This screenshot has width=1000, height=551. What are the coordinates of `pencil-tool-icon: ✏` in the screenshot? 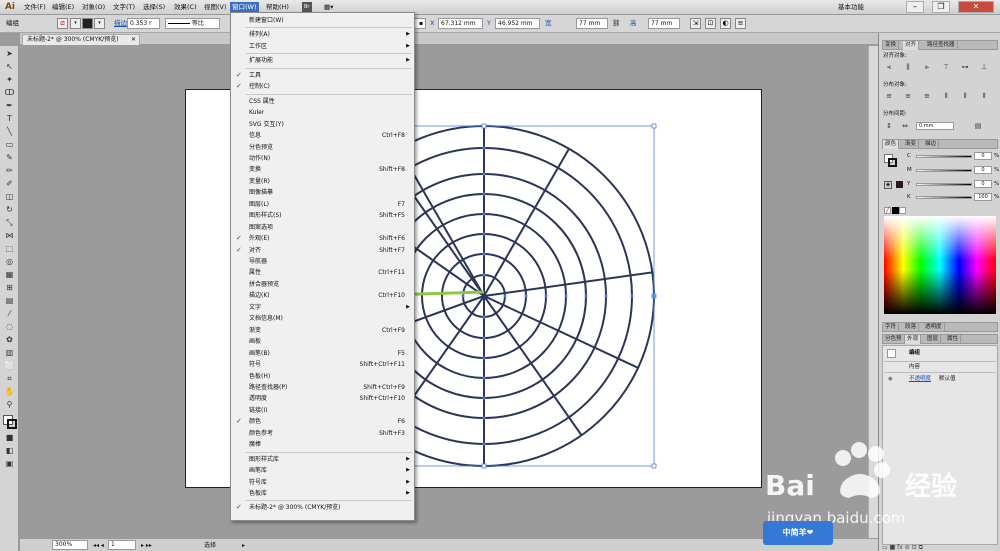 It's located at (9, 171).